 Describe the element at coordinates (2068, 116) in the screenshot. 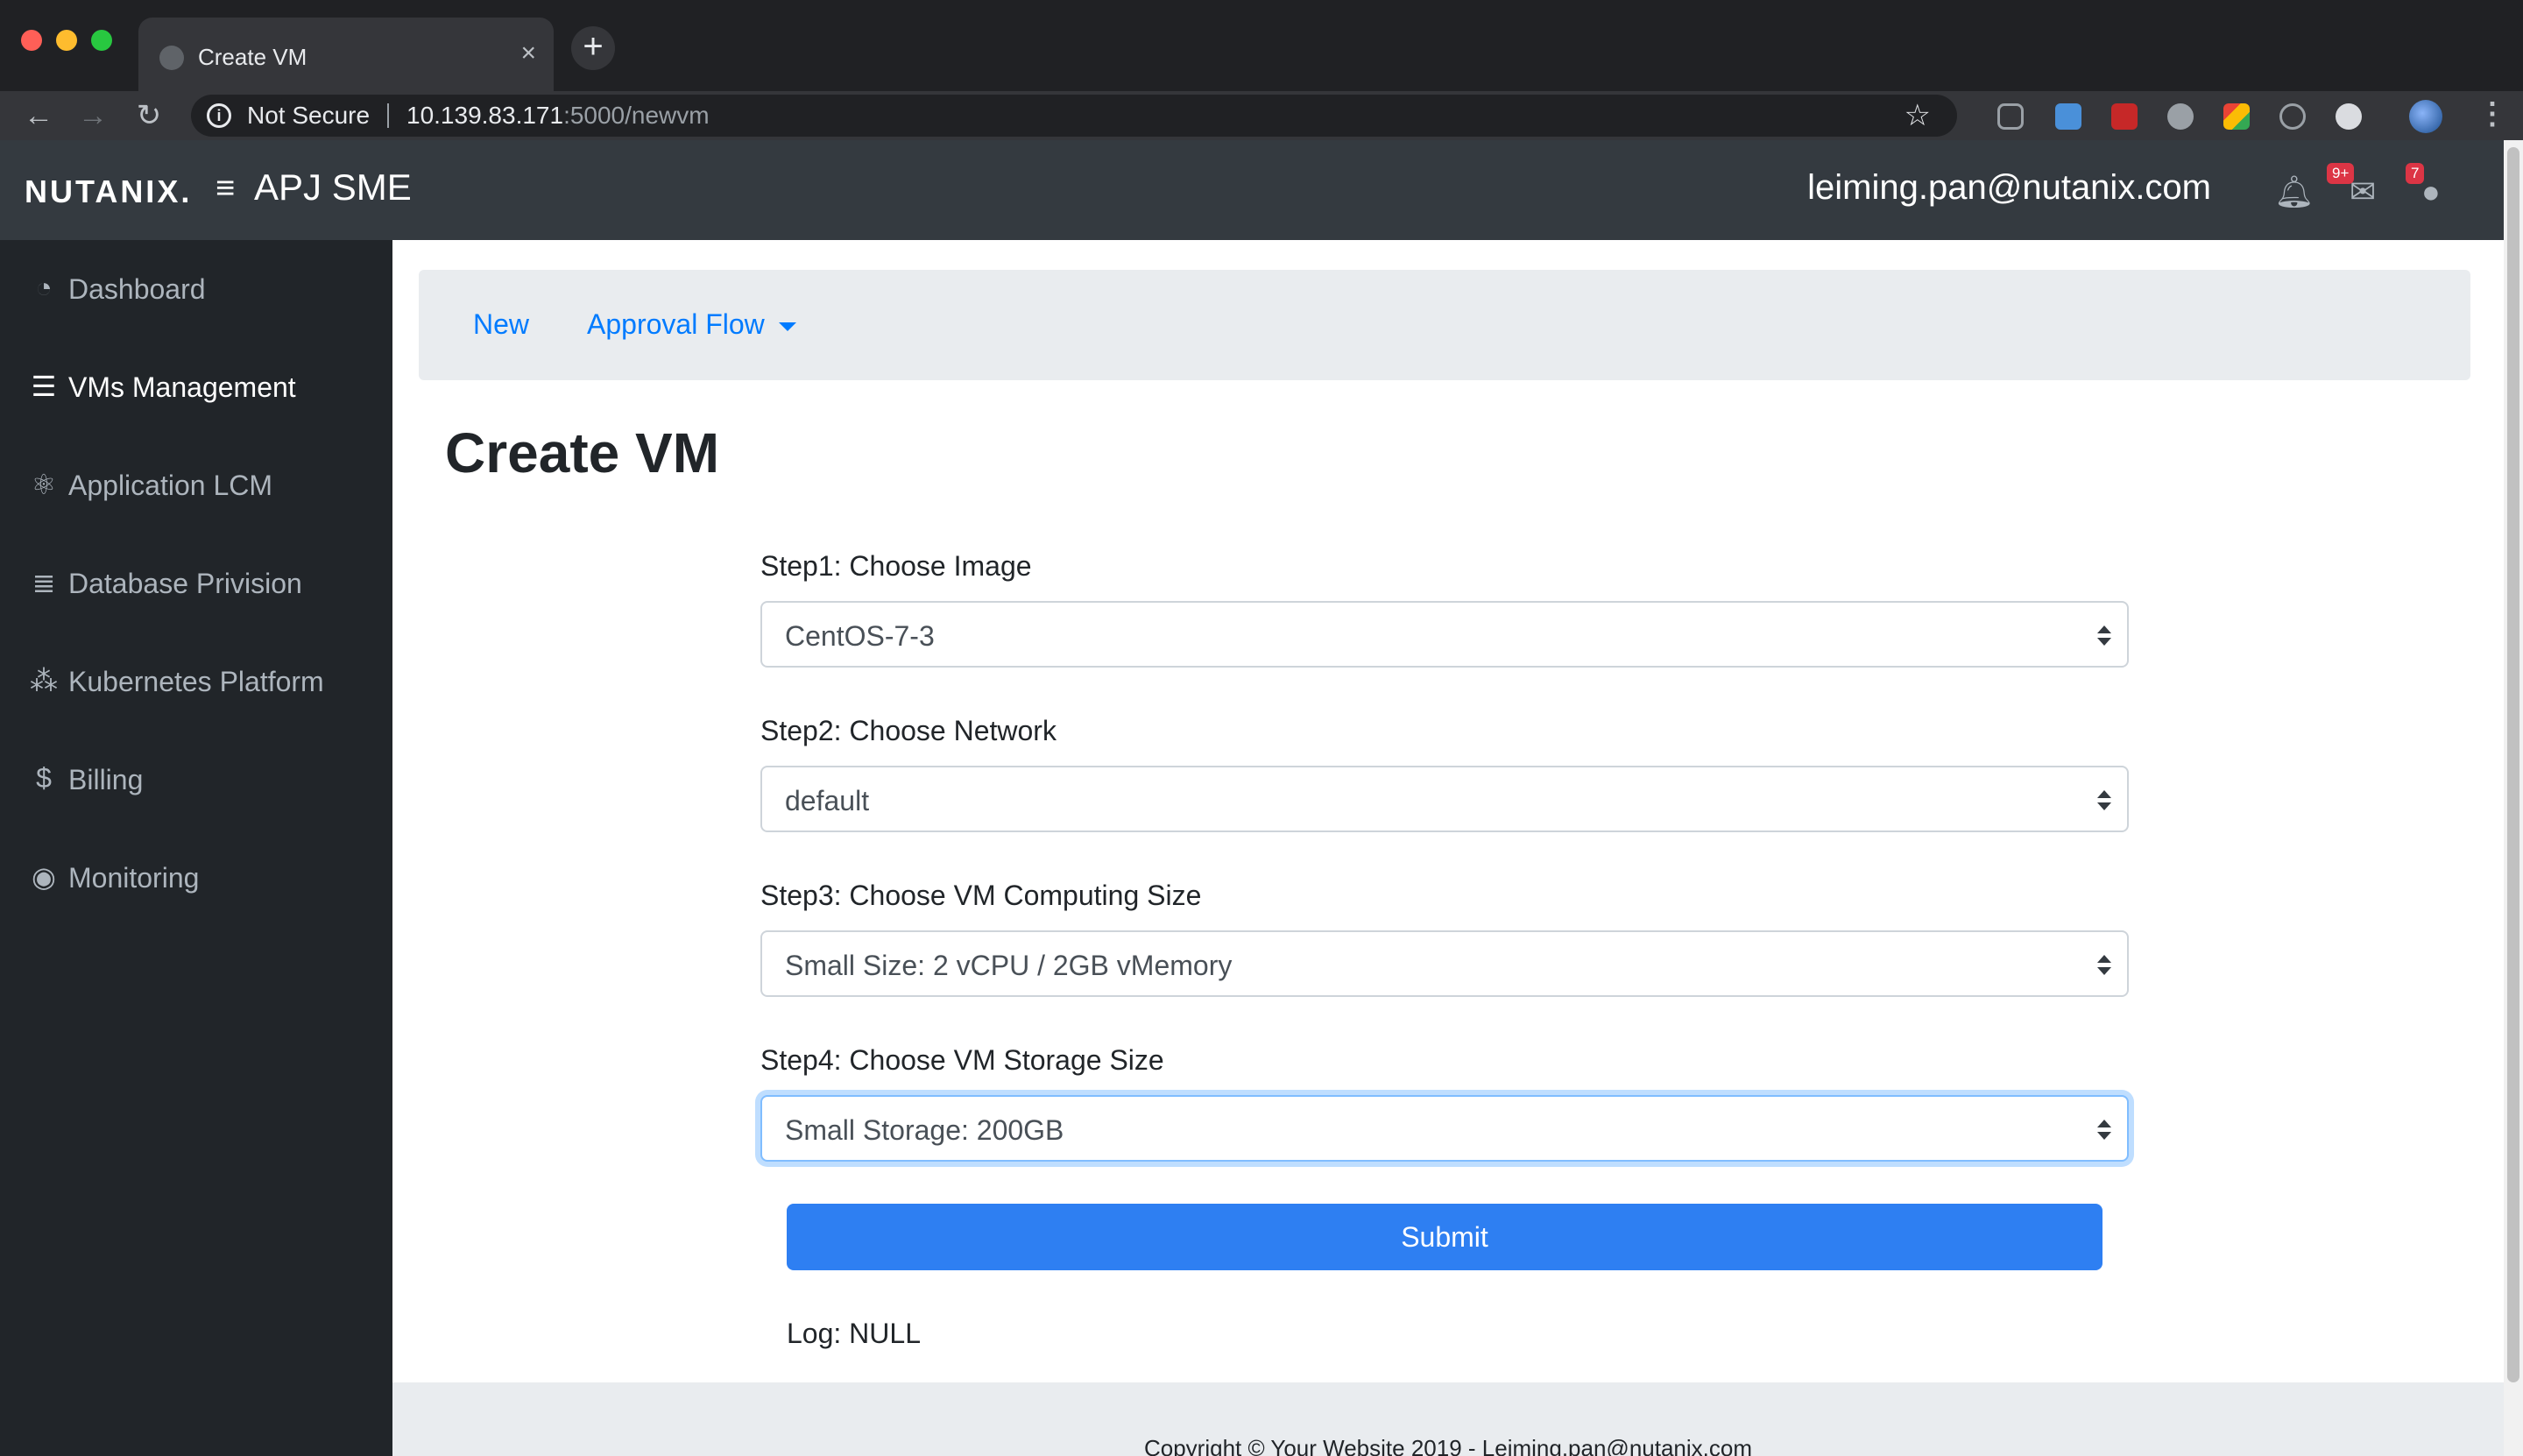

I see `extension-blue-icon` at that location.